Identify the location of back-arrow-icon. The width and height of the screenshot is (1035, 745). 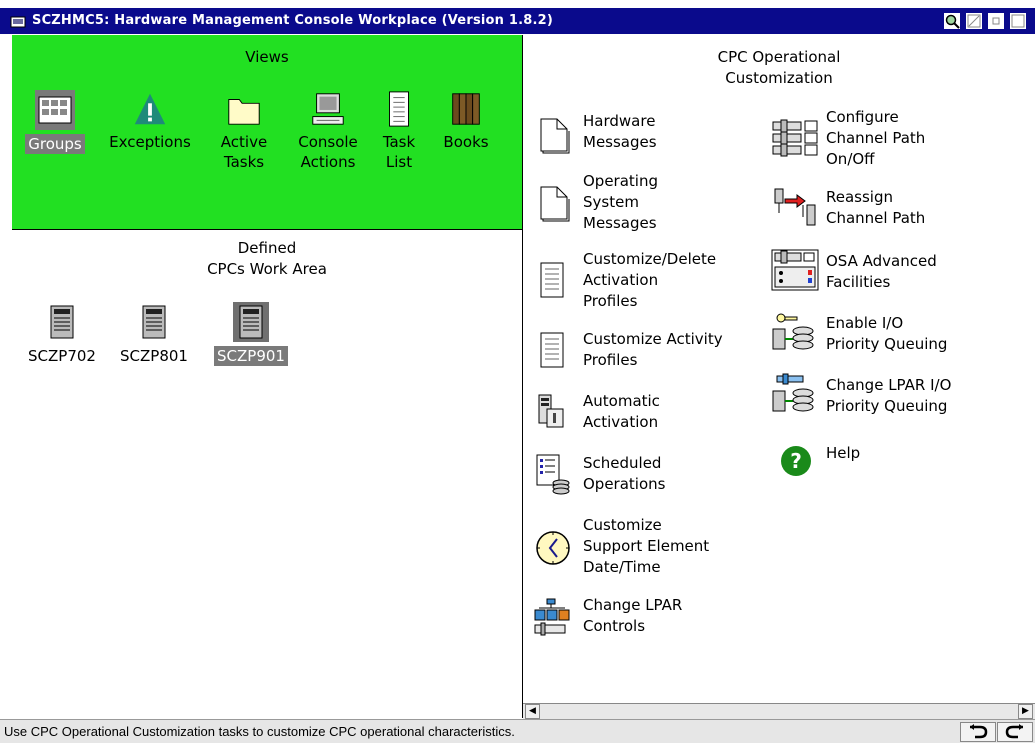
(979, 731).